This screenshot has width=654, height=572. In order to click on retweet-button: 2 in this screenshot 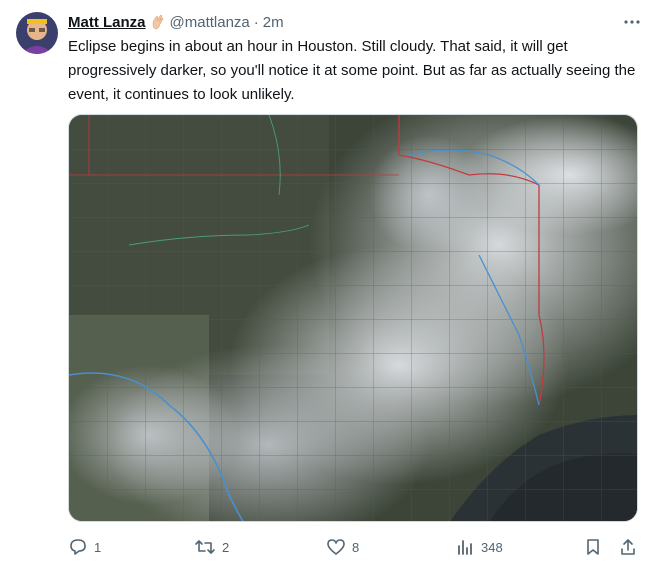, I will do `click(211, 547)`.